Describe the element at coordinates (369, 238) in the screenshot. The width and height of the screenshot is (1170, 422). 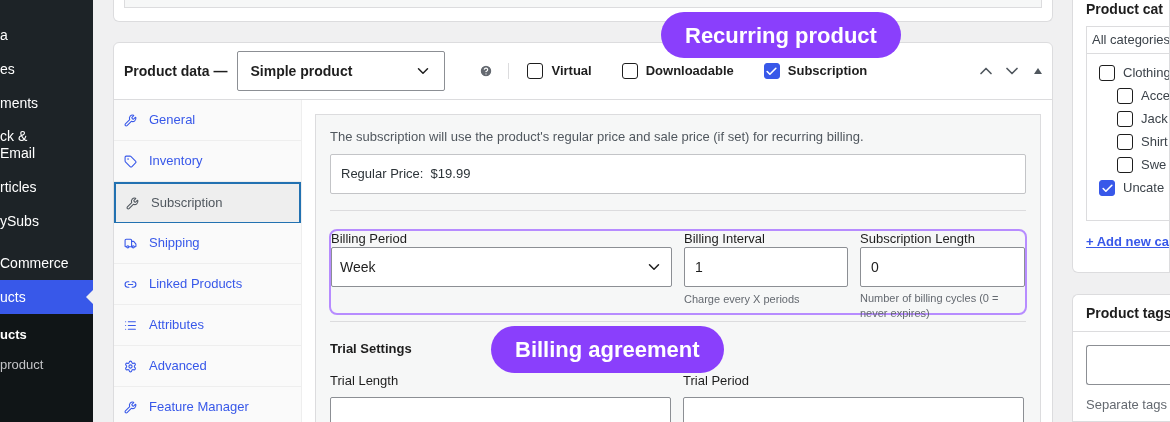
I see `field-label: Billing Period` at that location.